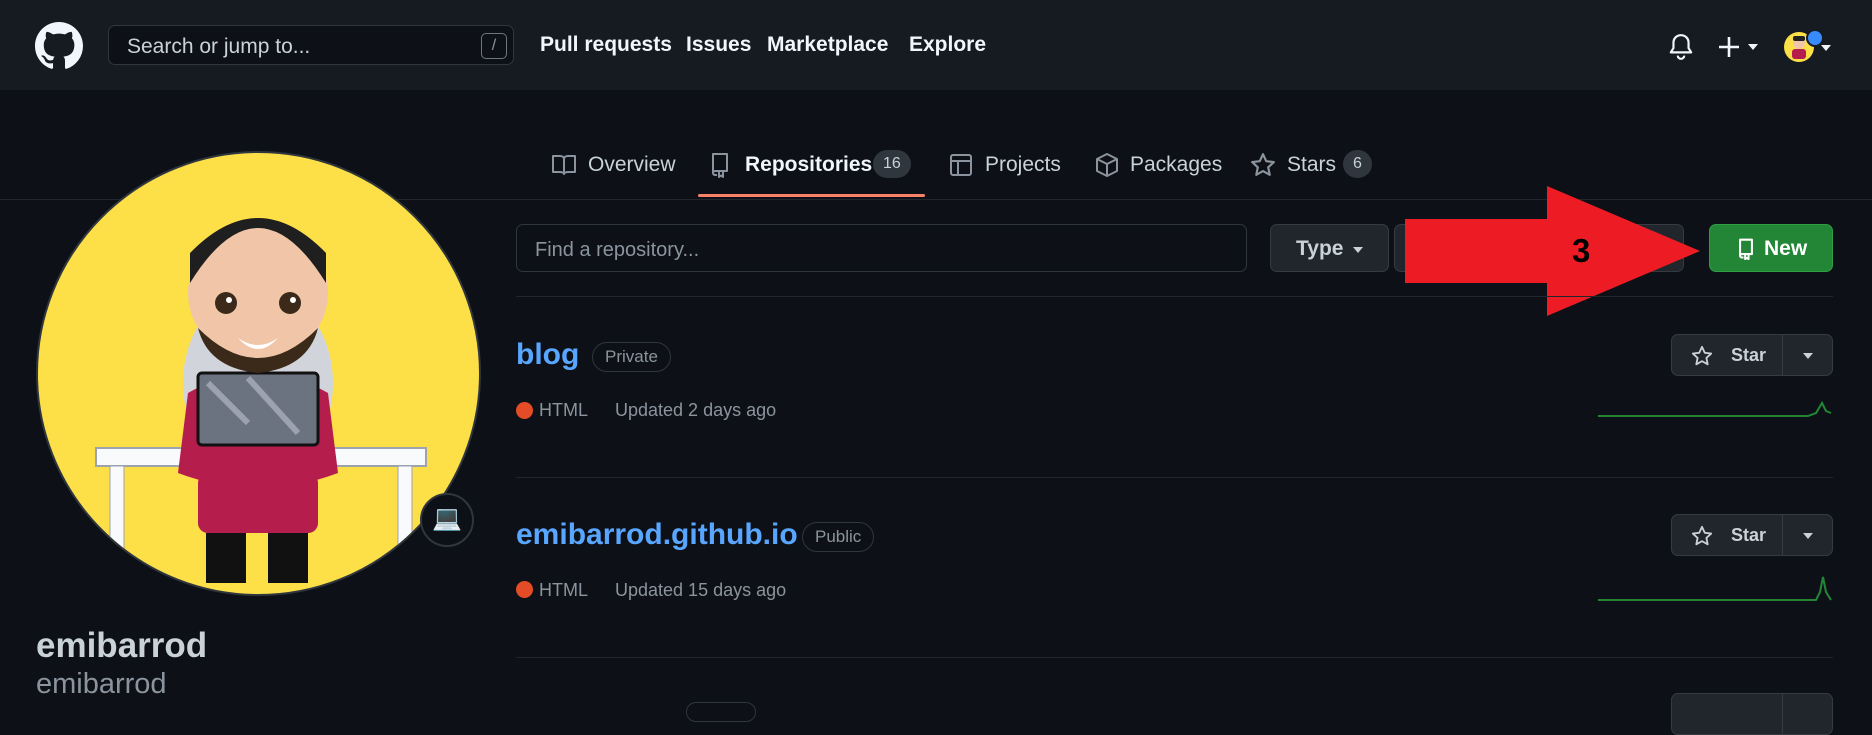 The image size is (1872, 735). I want to click on global-search-input: Search or jump to... /, so click(311, 45).